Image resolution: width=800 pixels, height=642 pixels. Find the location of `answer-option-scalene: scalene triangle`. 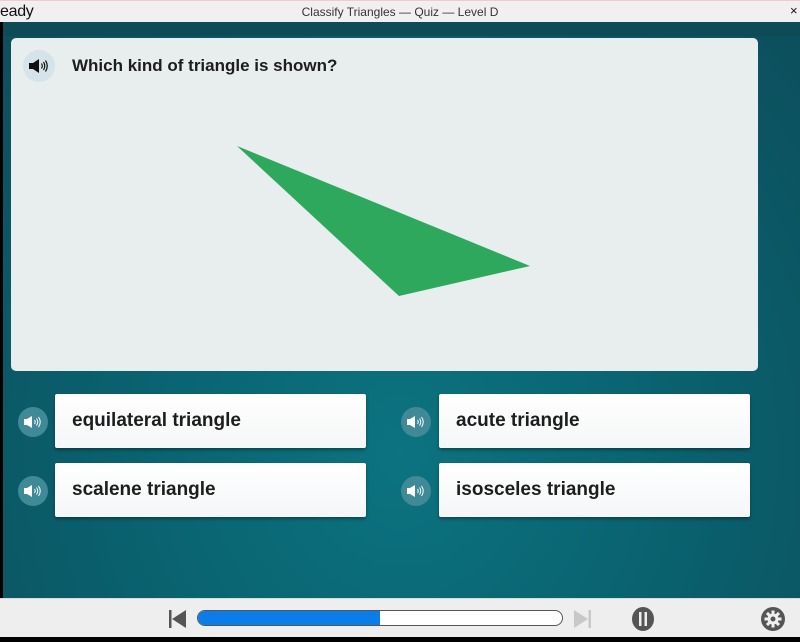

answer-option-scalene: scalene triangle is located at coordinates (210, 490).